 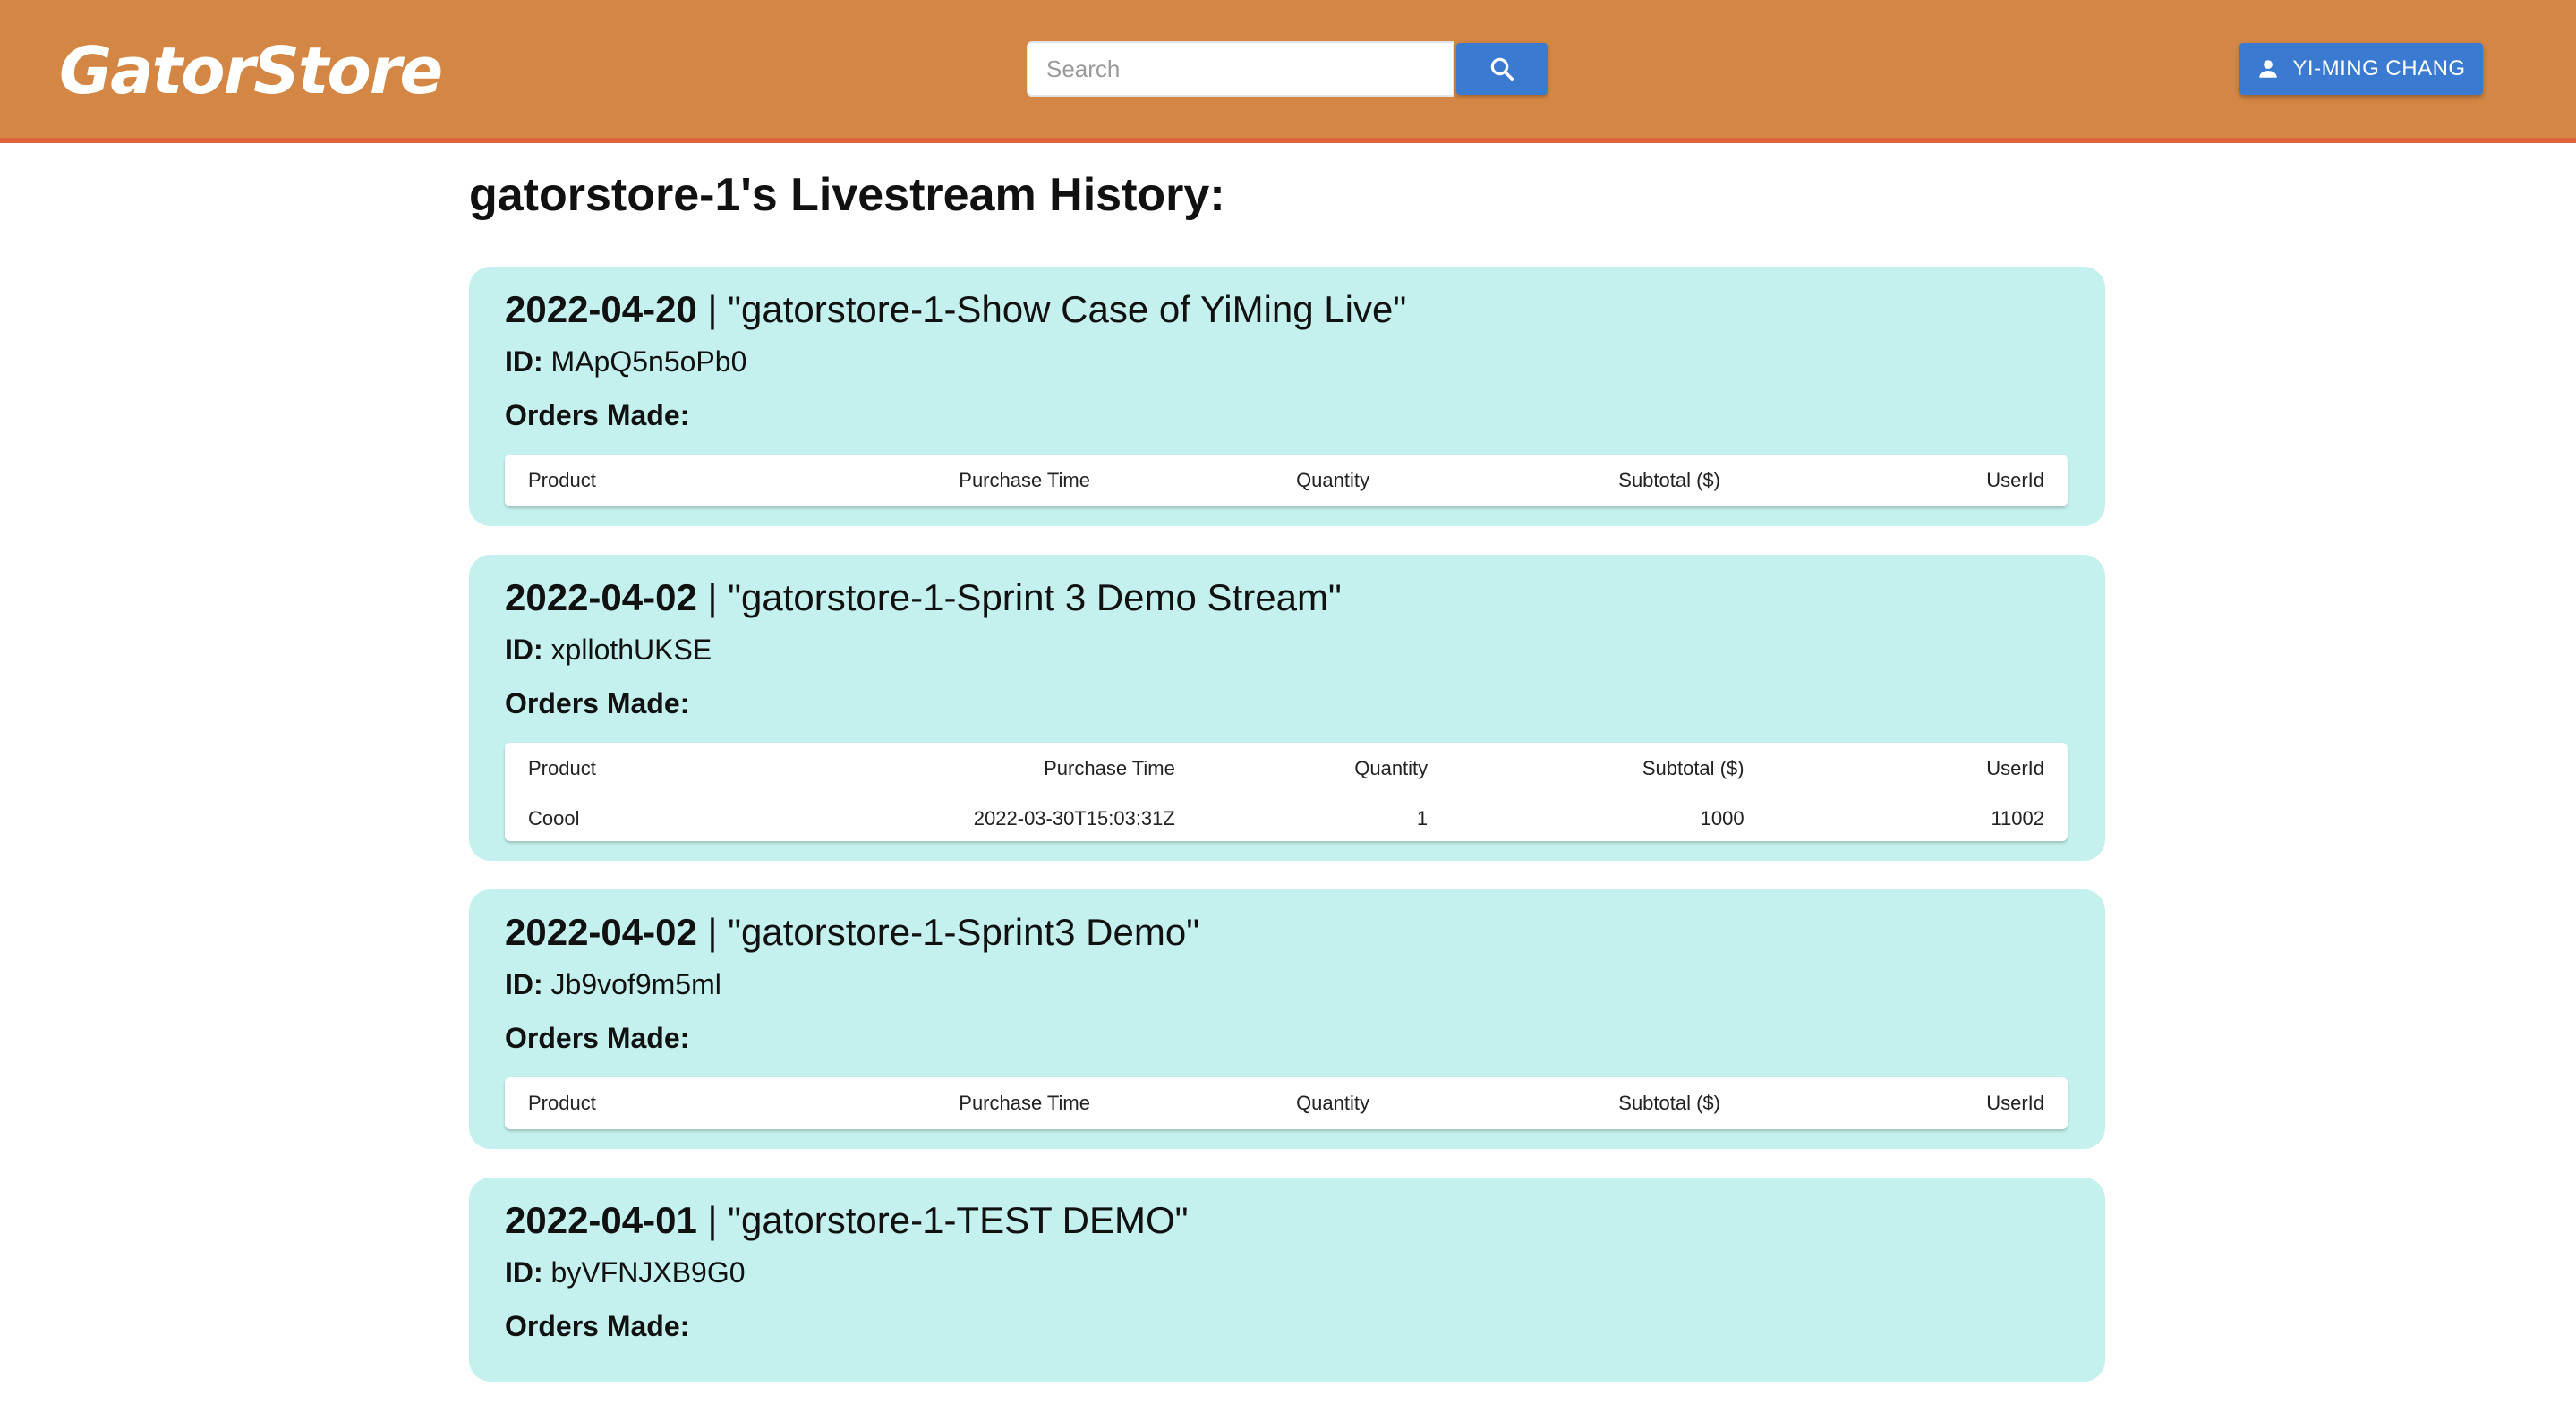 I want to click on search-icon, so click(x=1501, y=68).